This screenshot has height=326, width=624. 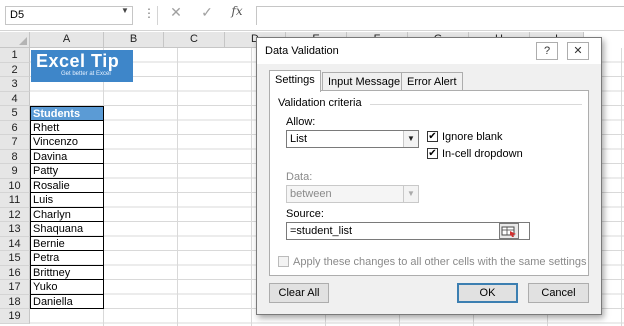 What do you see at coordinates (86, 74) in the screenshot?
I see `logo-tagline: Get better at Excel` at bounding box center [86, 74].